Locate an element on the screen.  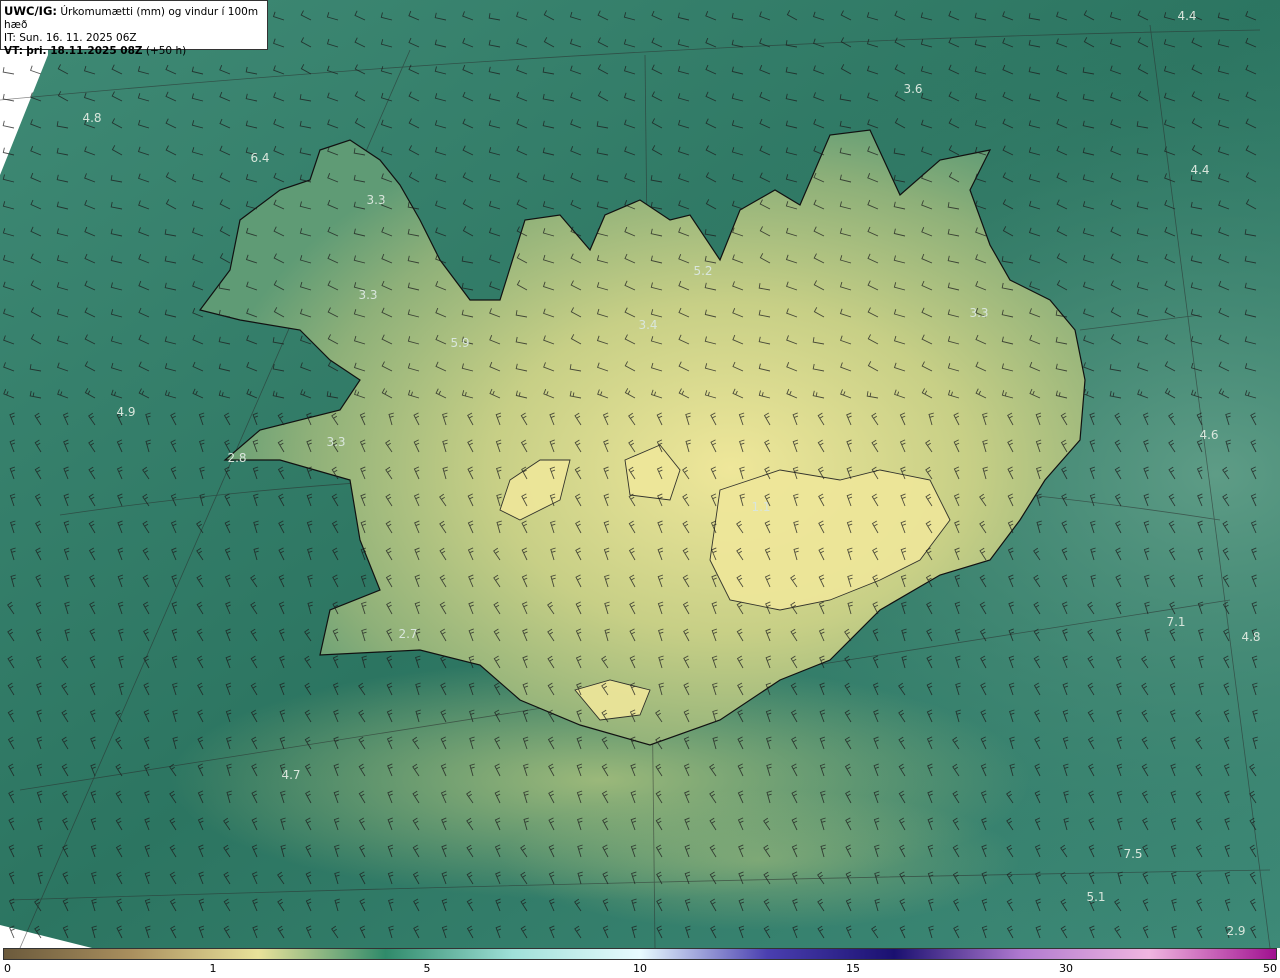
valid-time: þri. 18.11.2025 08Z is located at coordinates (84, 51).